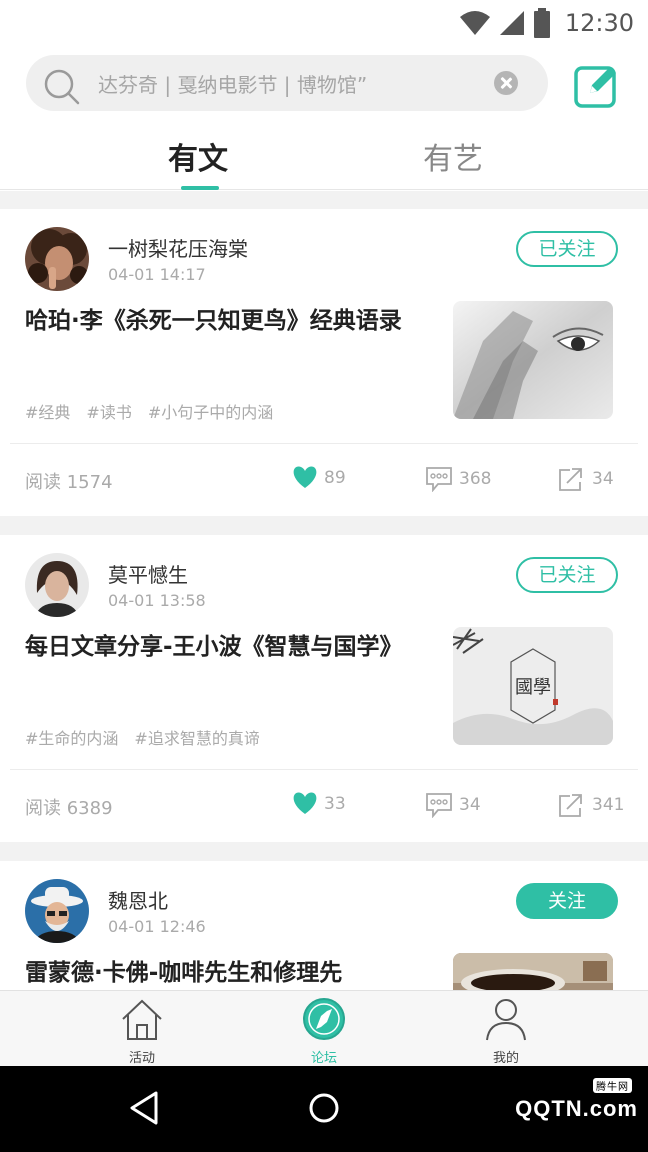  Describe the element at coordinates (324, 925) in the screenshot. I see `post-card: 魏恩北 04-01 12:46 关注 雷蒙德·卡佛-咖啡先生和修理先` at that location.